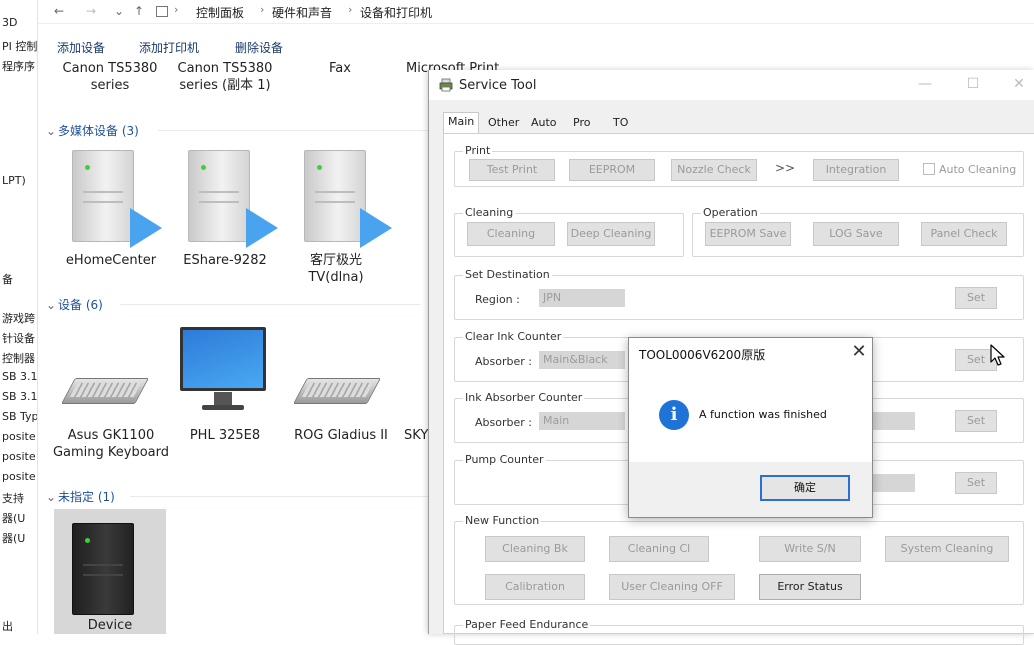 The width and height of the screenshot is (1034, 645). Describe the element at coordinates (964, 234) in the screenshot. I see `panel-check-button: Panel Check` at that location.